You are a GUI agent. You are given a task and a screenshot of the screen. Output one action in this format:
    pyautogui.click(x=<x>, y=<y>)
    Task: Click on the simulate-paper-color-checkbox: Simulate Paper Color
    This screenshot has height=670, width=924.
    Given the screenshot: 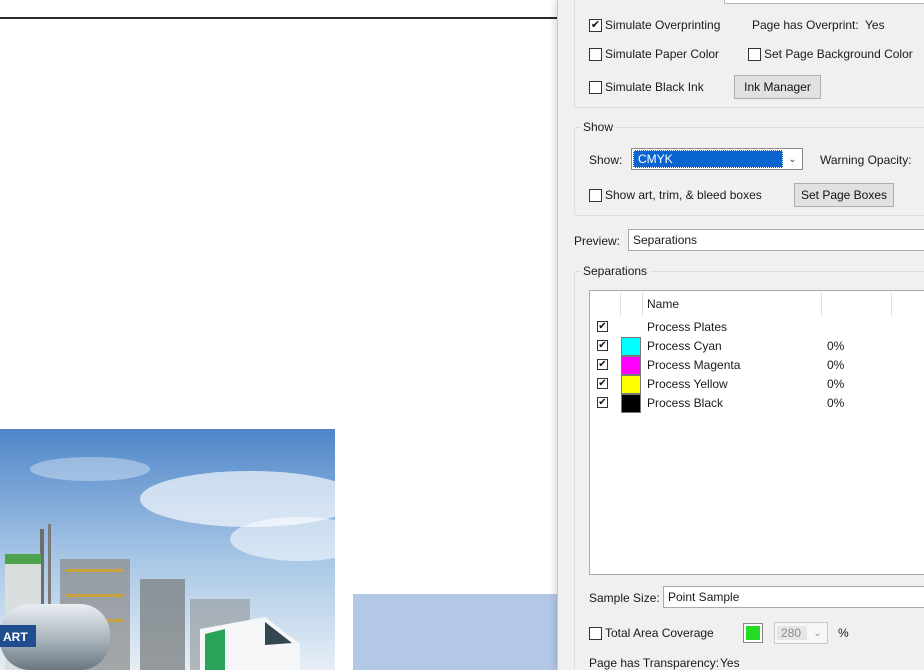 What is the action you would take?
    pyautogui.click(x=654, y=54)
    